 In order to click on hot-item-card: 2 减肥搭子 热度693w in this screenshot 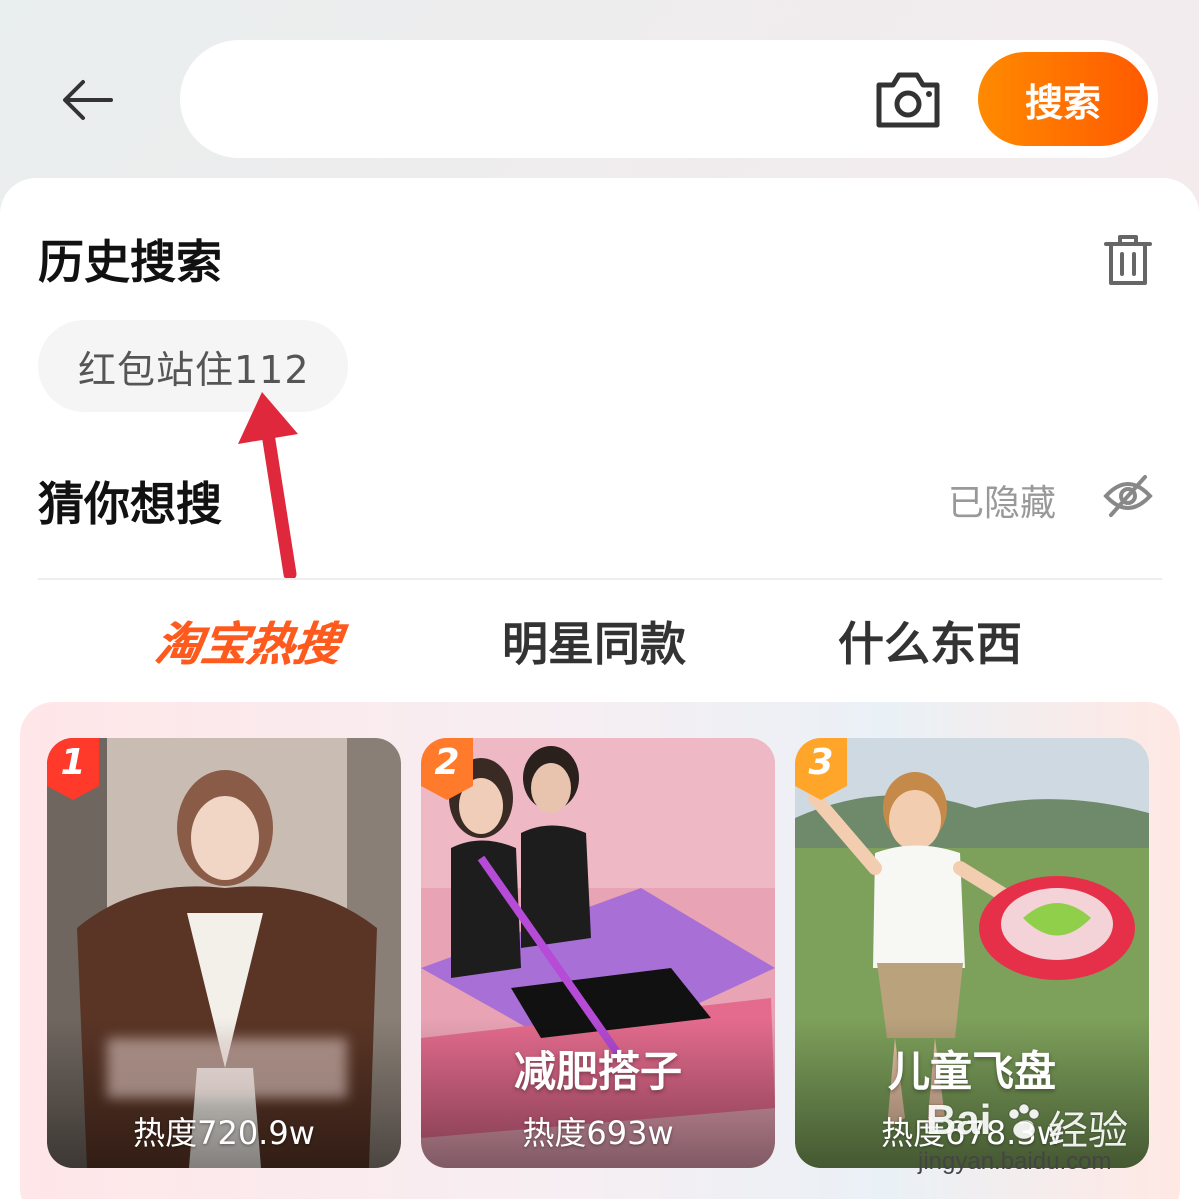, I will do `click(598, 953)`.